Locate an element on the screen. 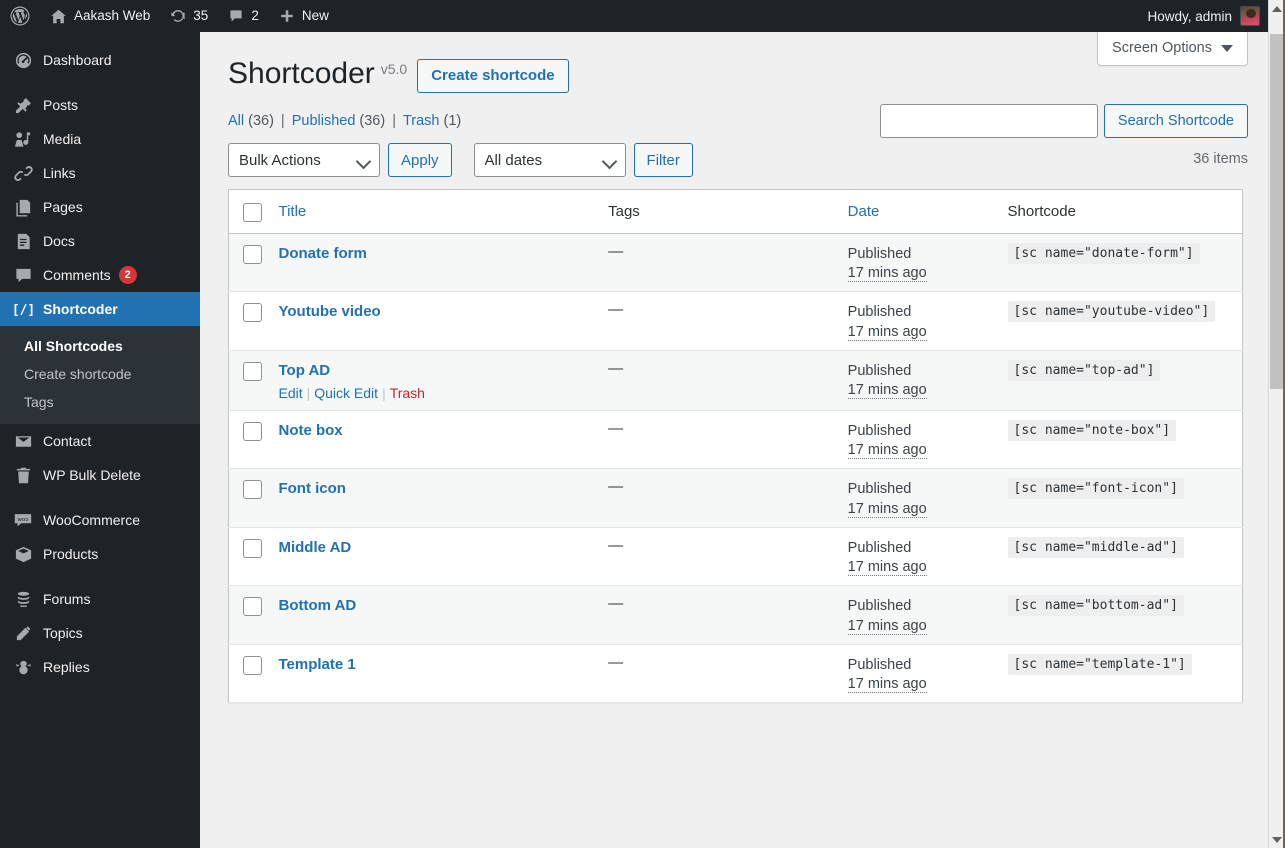 This screenshot has height=848, width=1285. screen-options-label: Screen Options is located at coordinates (1162, 48).